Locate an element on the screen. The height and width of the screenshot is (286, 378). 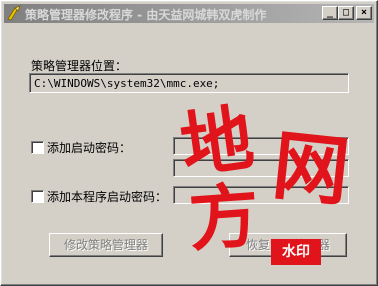
watermark-char-3: 方 is located at coordinates (224, 217).